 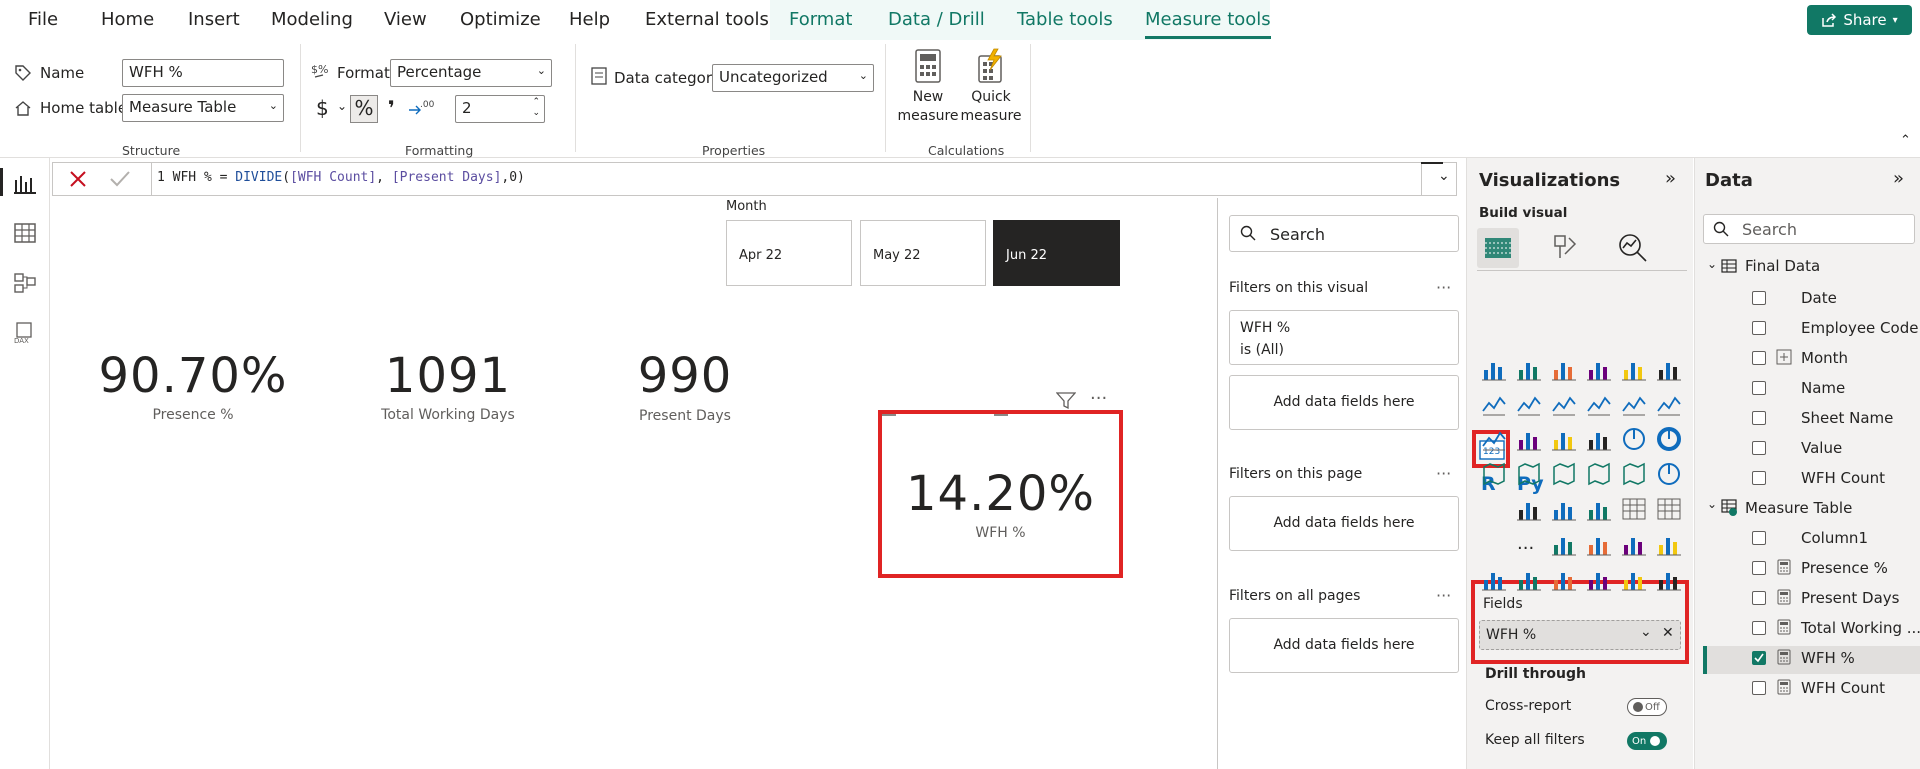 I want to click on cancel-formula-icon, so click(x=78, y=179).